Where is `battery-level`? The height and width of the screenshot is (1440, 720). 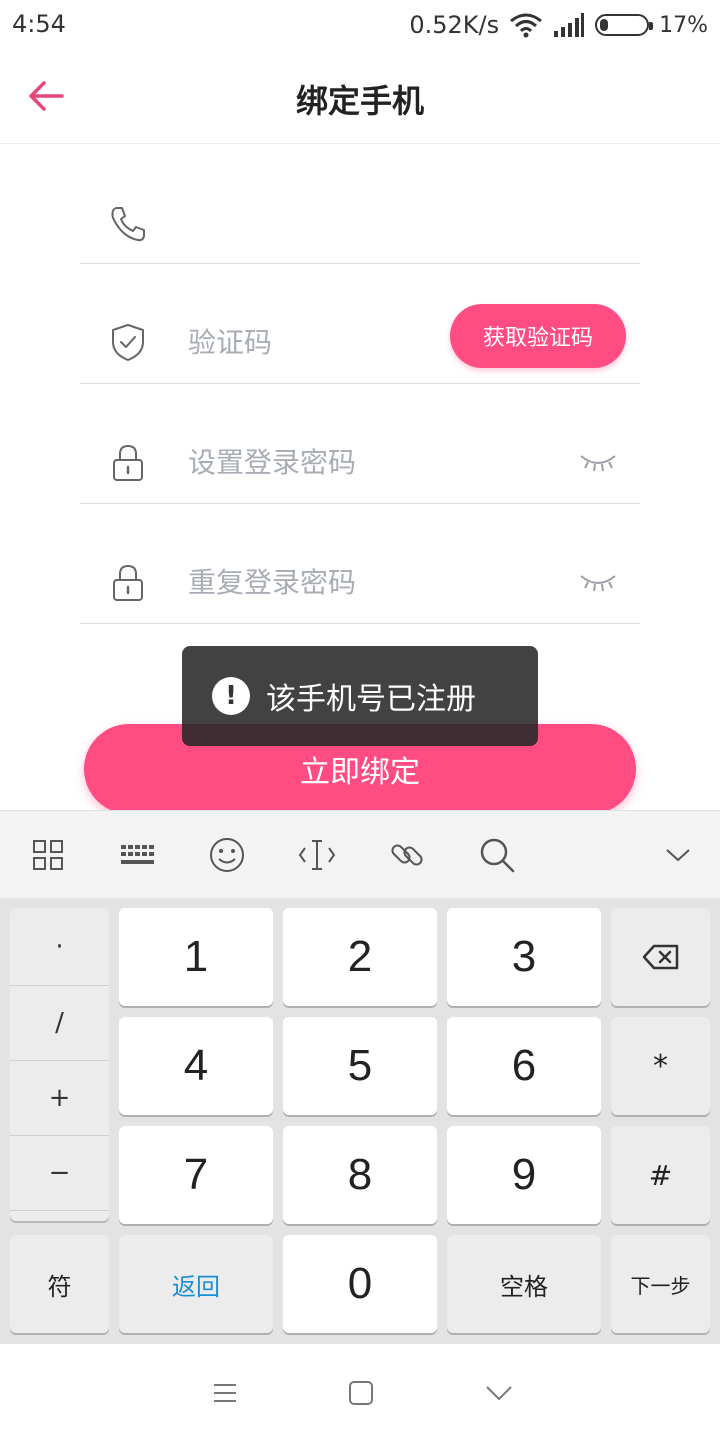
battery-level is located at coordinates (604, 25).